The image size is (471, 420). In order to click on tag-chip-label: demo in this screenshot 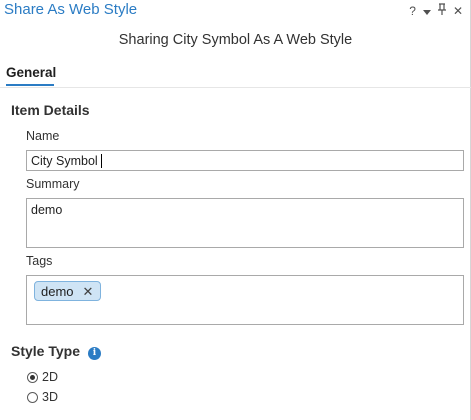, I will do `click(57, 291)`.